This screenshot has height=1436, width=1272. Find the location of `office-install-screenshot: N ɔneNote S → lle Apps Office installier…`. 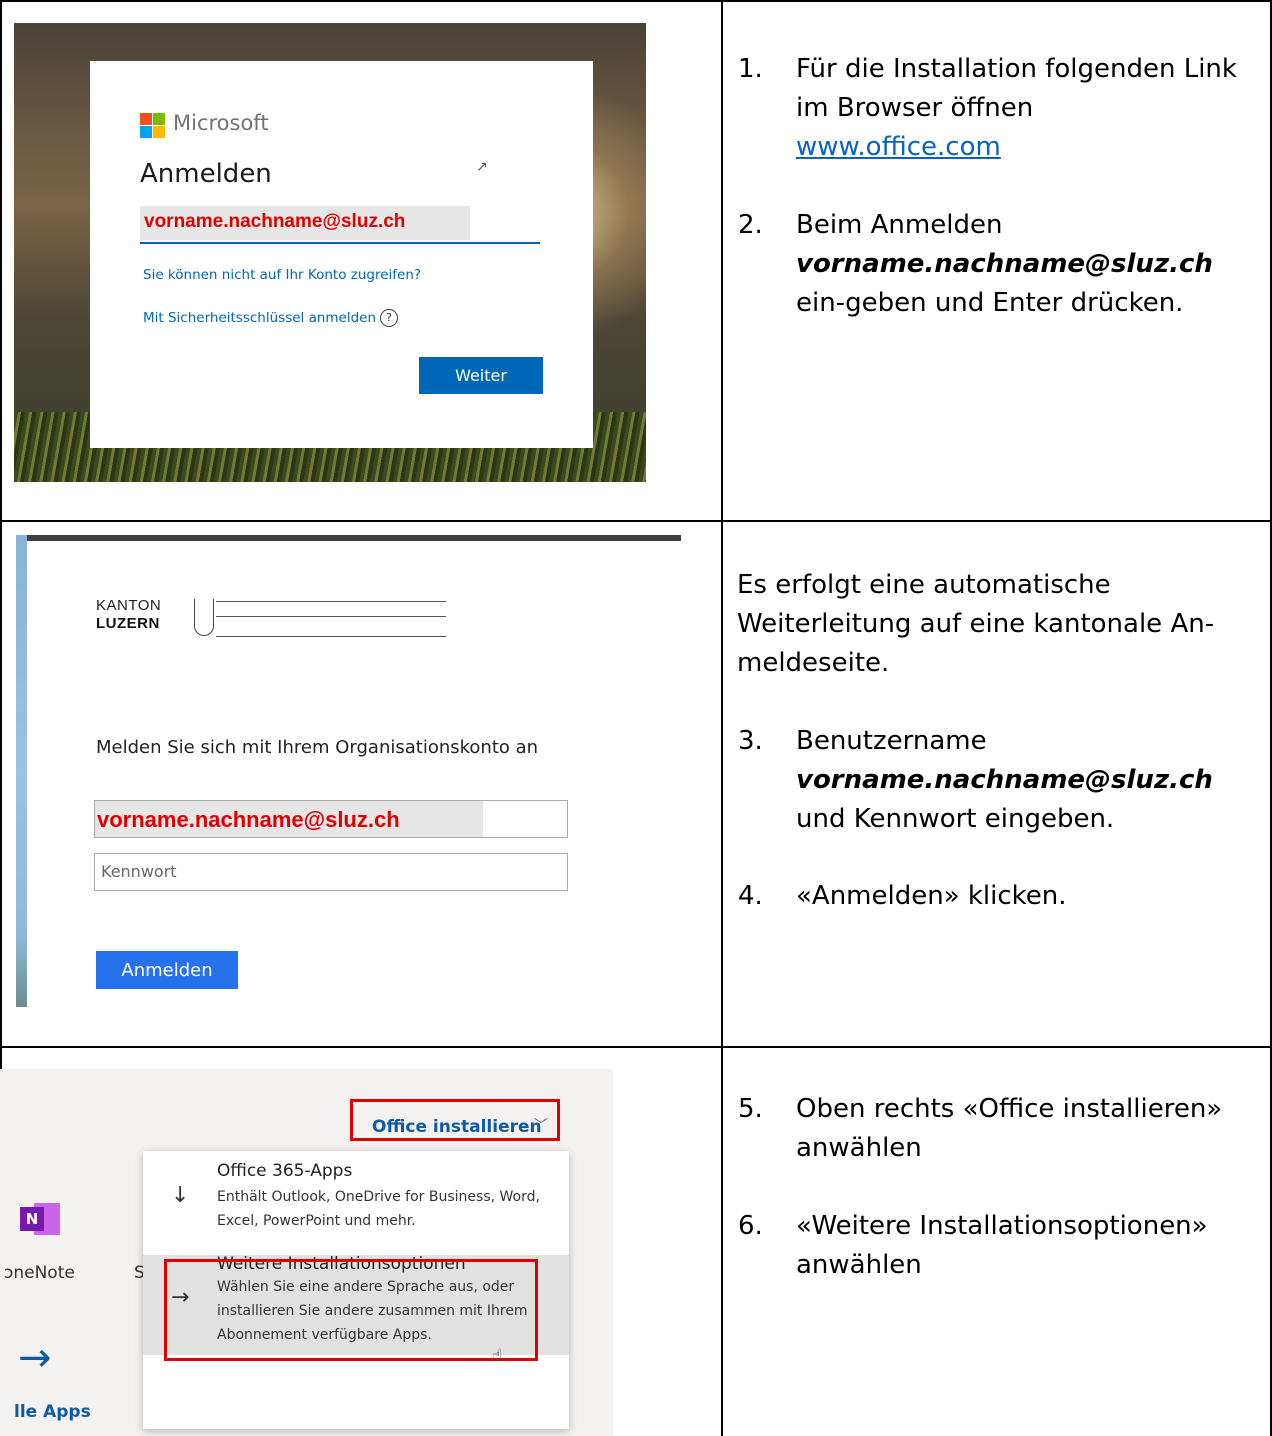

office-install-screenshot: N ɔneNote S → lle Apps Office installier… is located at coordinates (306, 1252).